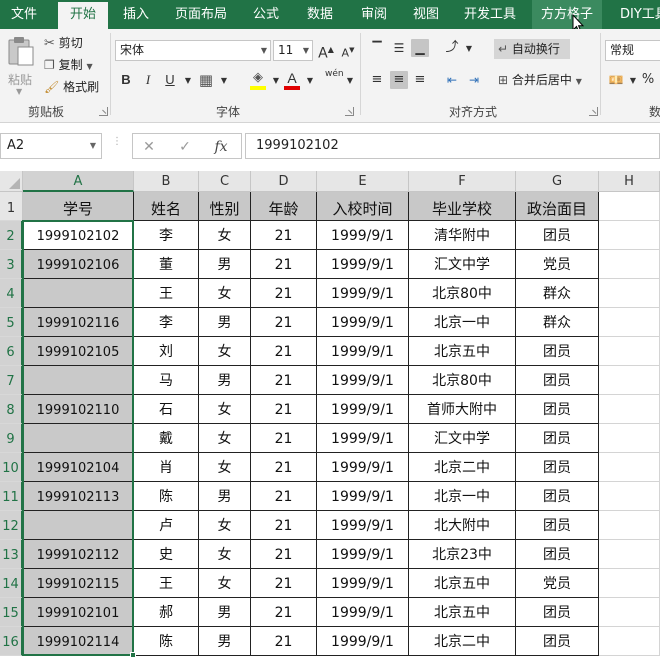 This screenshot has height=660, width=660. Describe the element at coordinates (284, 181) in the screenshot. I see `column-header-d: D` at that location.